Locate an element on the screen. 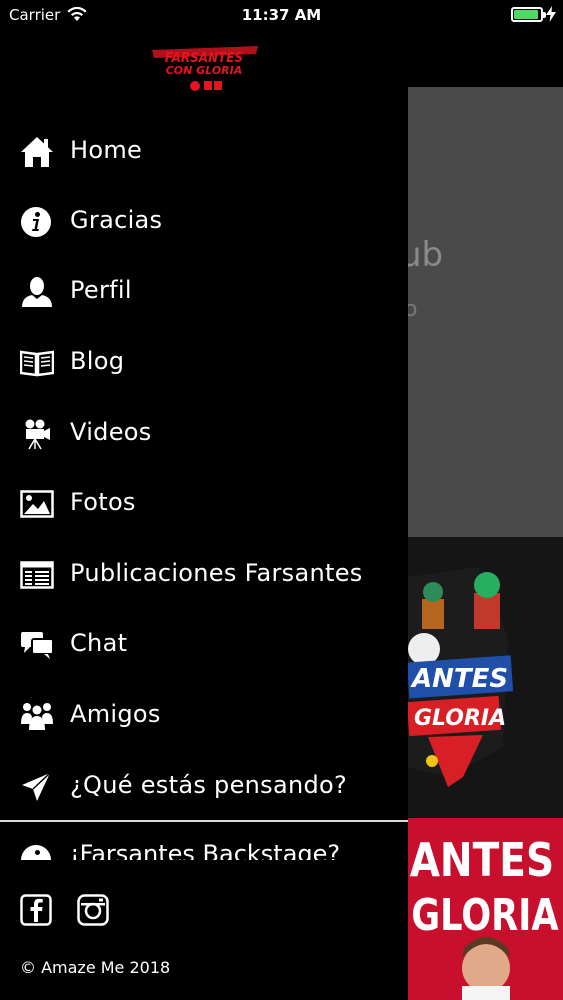 The image size is (563, 1000). home-icon is located at coordinates (37, 152).